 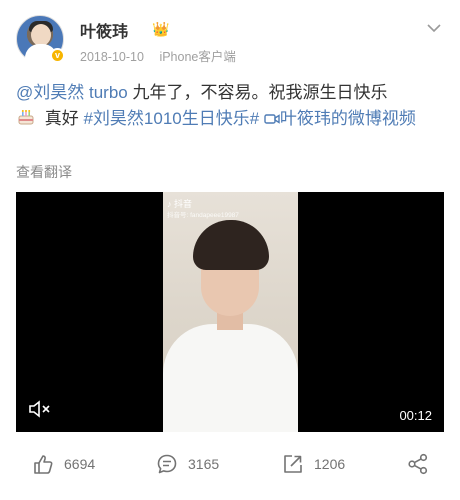 What do you see at coordinates (434, 28) in the screenshot?
I see `chevron-down-icon` at bounding box center [434, 28].